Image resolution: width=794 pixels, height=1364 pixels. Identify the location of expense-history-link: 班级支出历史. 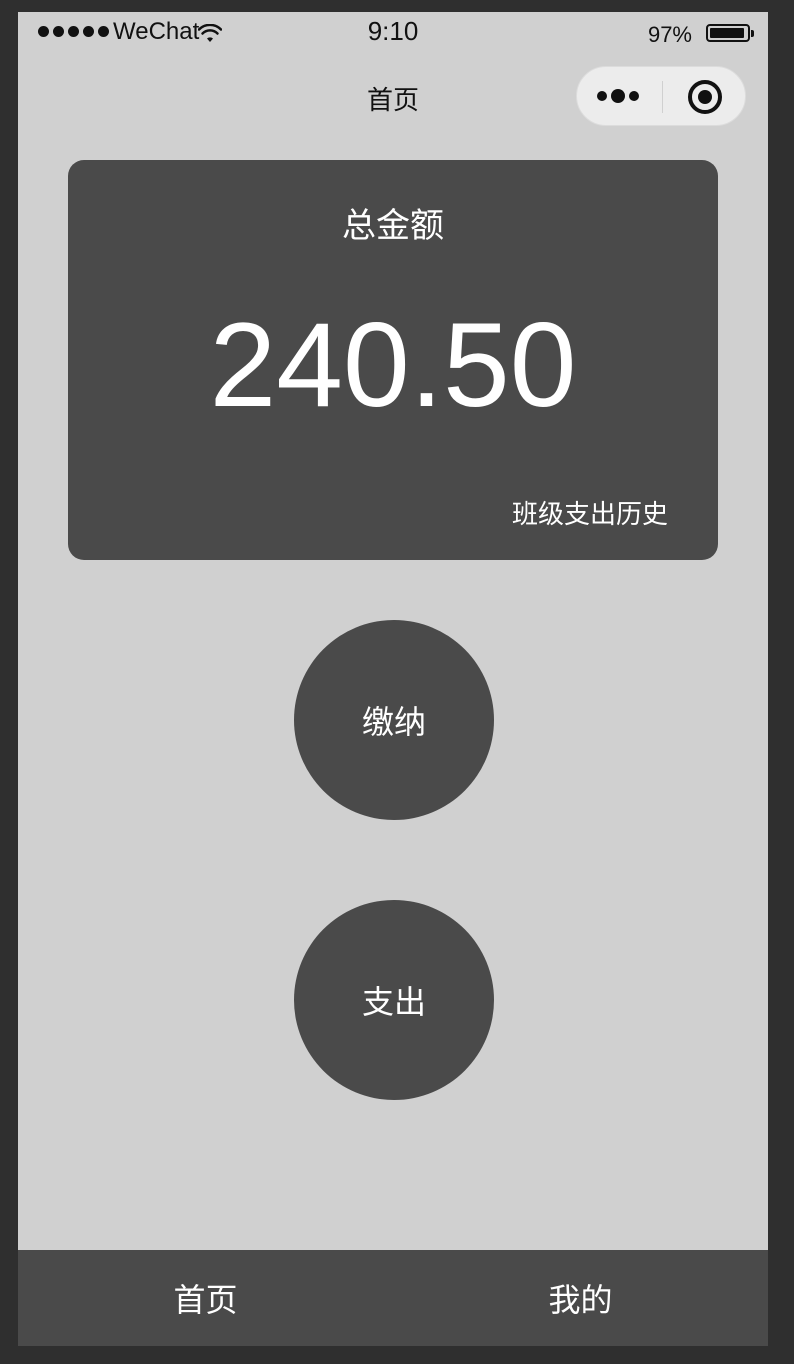
(590, 512).